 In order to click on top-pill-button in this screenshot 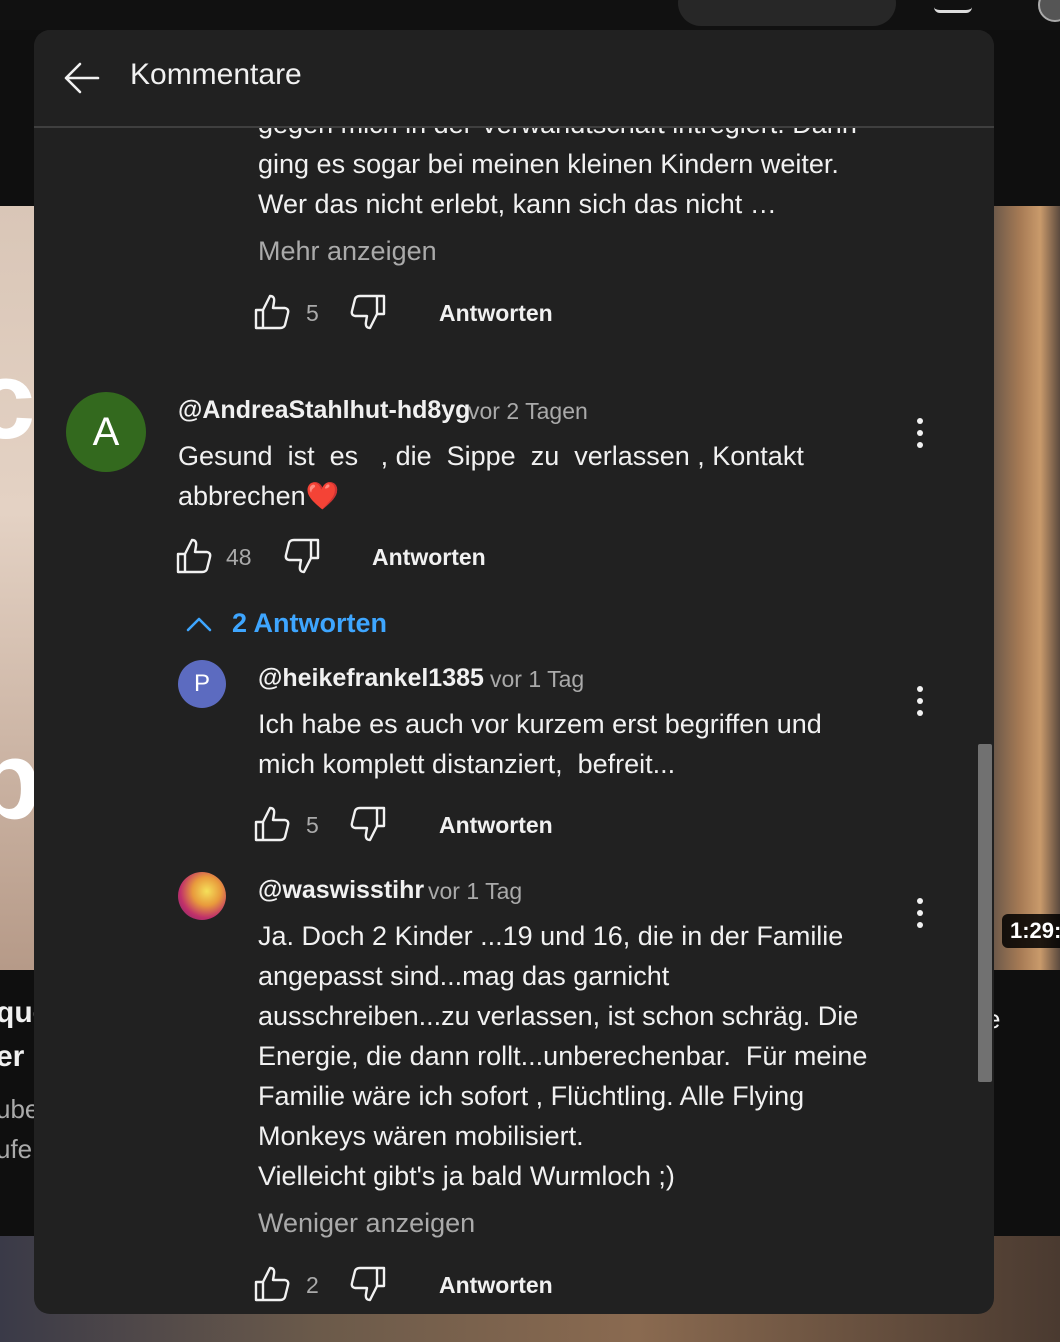, I will do `click(787, 13)`.